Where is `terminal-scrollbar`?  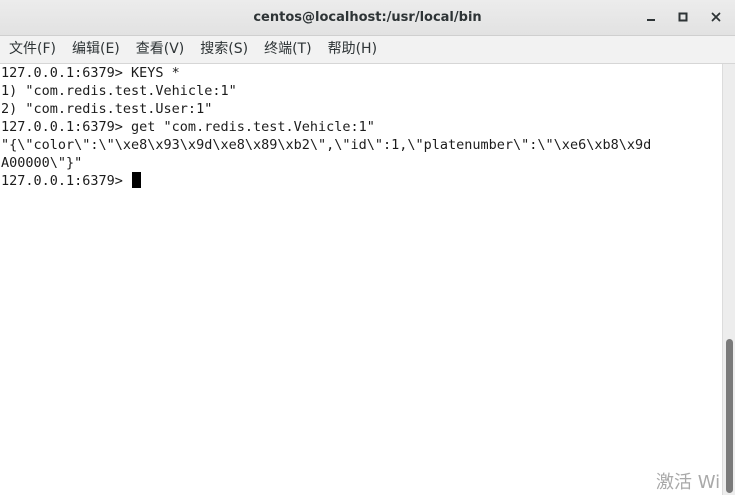
terminal-scrollbar is located at coordinates (728, 279).